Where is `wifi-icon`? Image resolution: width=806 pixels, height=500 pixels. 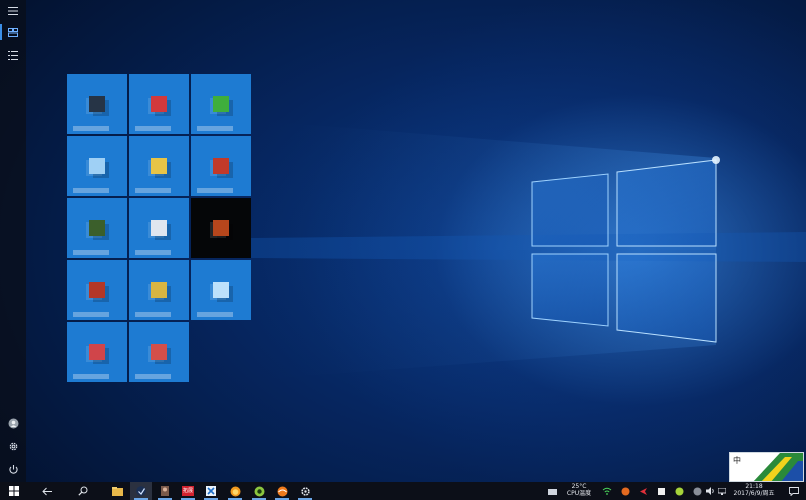
wifi-icon is located at coordinates (607, 491).